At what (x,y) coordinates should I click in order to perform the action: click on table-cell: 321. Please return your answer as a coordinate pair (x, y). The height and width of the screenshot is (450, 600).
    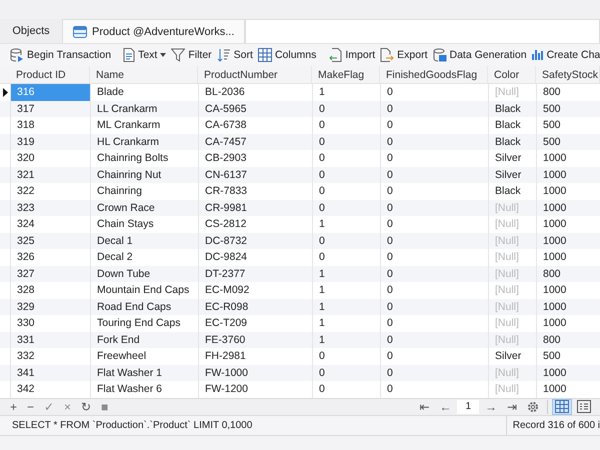
    Looking at the image, I should click on (51, 174).